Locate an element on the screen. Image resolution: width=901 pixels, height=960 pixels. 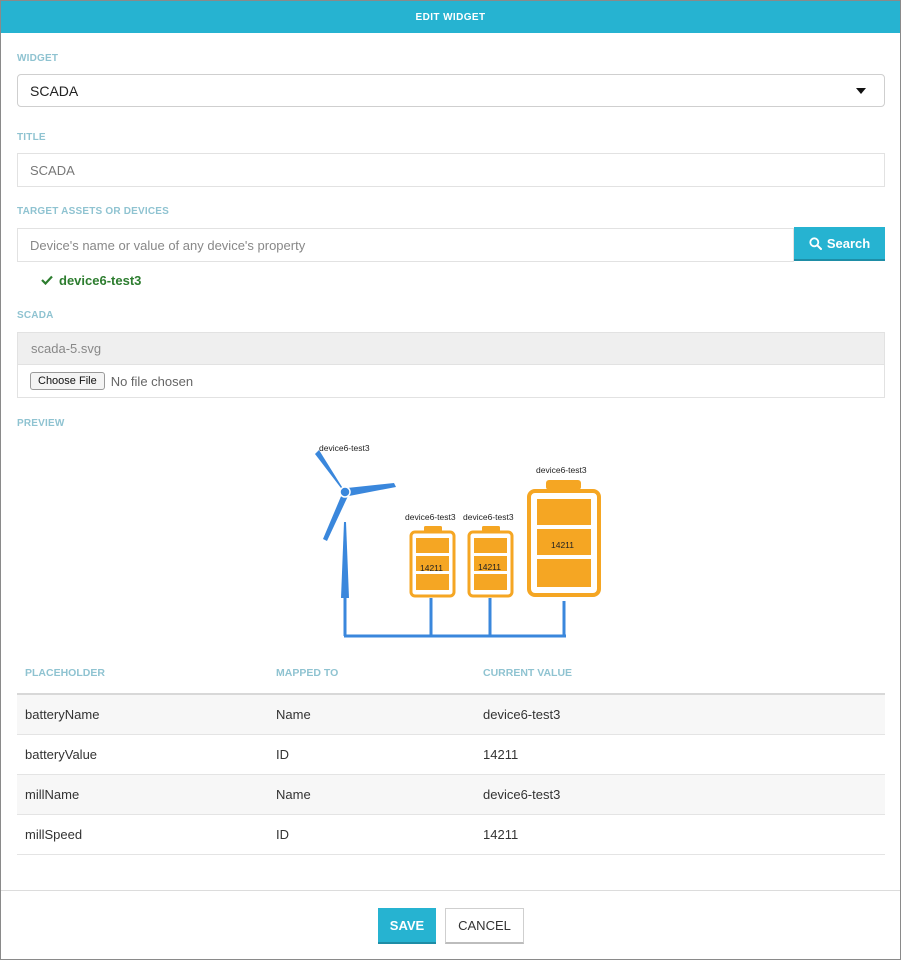
scada-label: SCADA is located at coordinates (35, 315).